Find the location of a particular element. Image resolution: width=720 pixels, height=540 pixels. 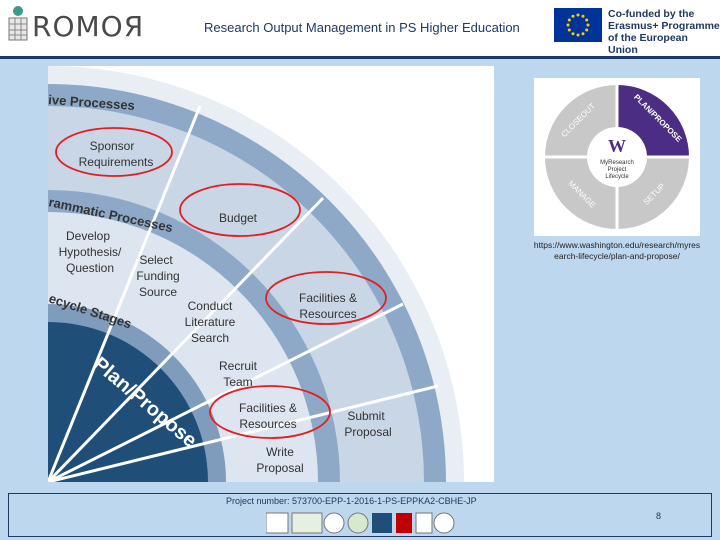

middle-item-5: Source is located at coordinates (158, 292).